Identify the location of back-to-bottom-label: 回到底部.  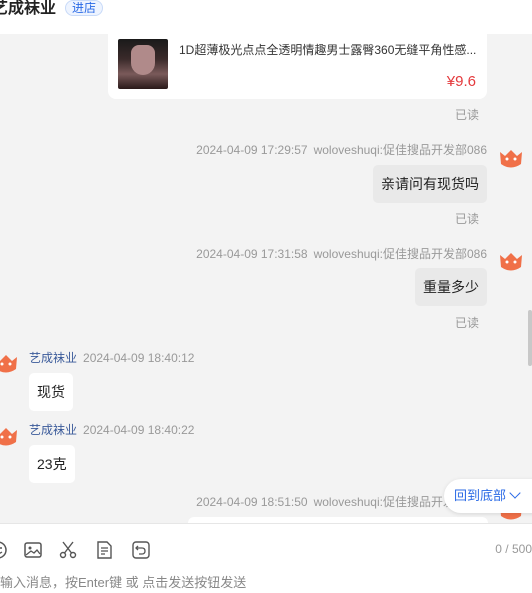
(480, 495).